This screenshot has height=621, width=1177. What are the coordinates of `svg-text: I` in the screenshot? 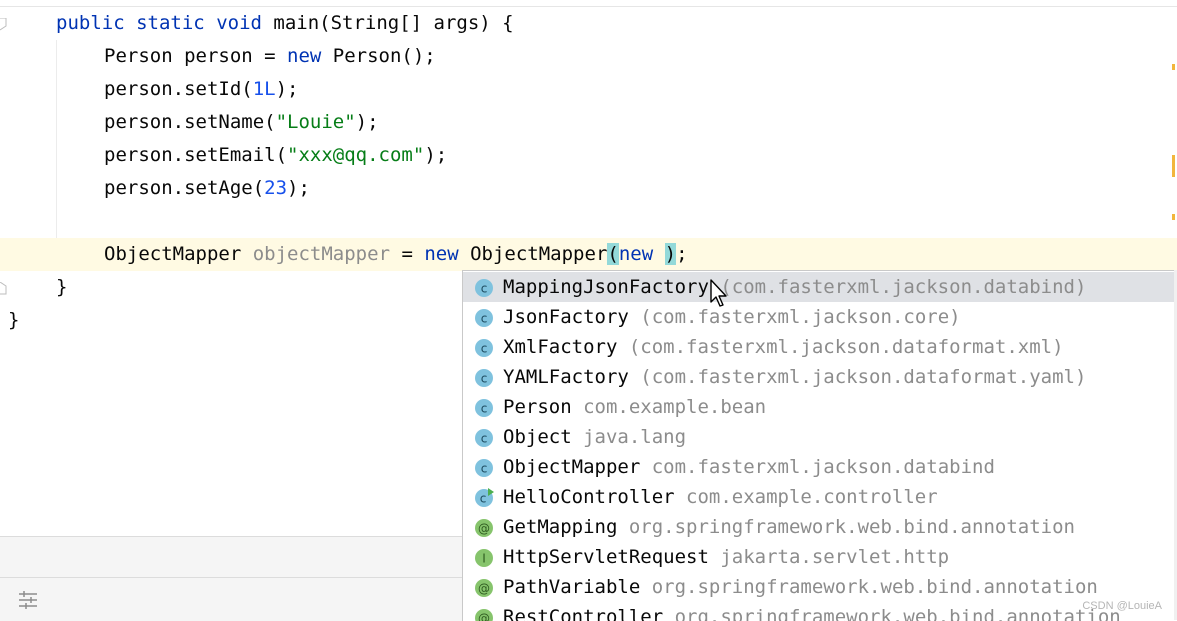 It's located at (484, 559).